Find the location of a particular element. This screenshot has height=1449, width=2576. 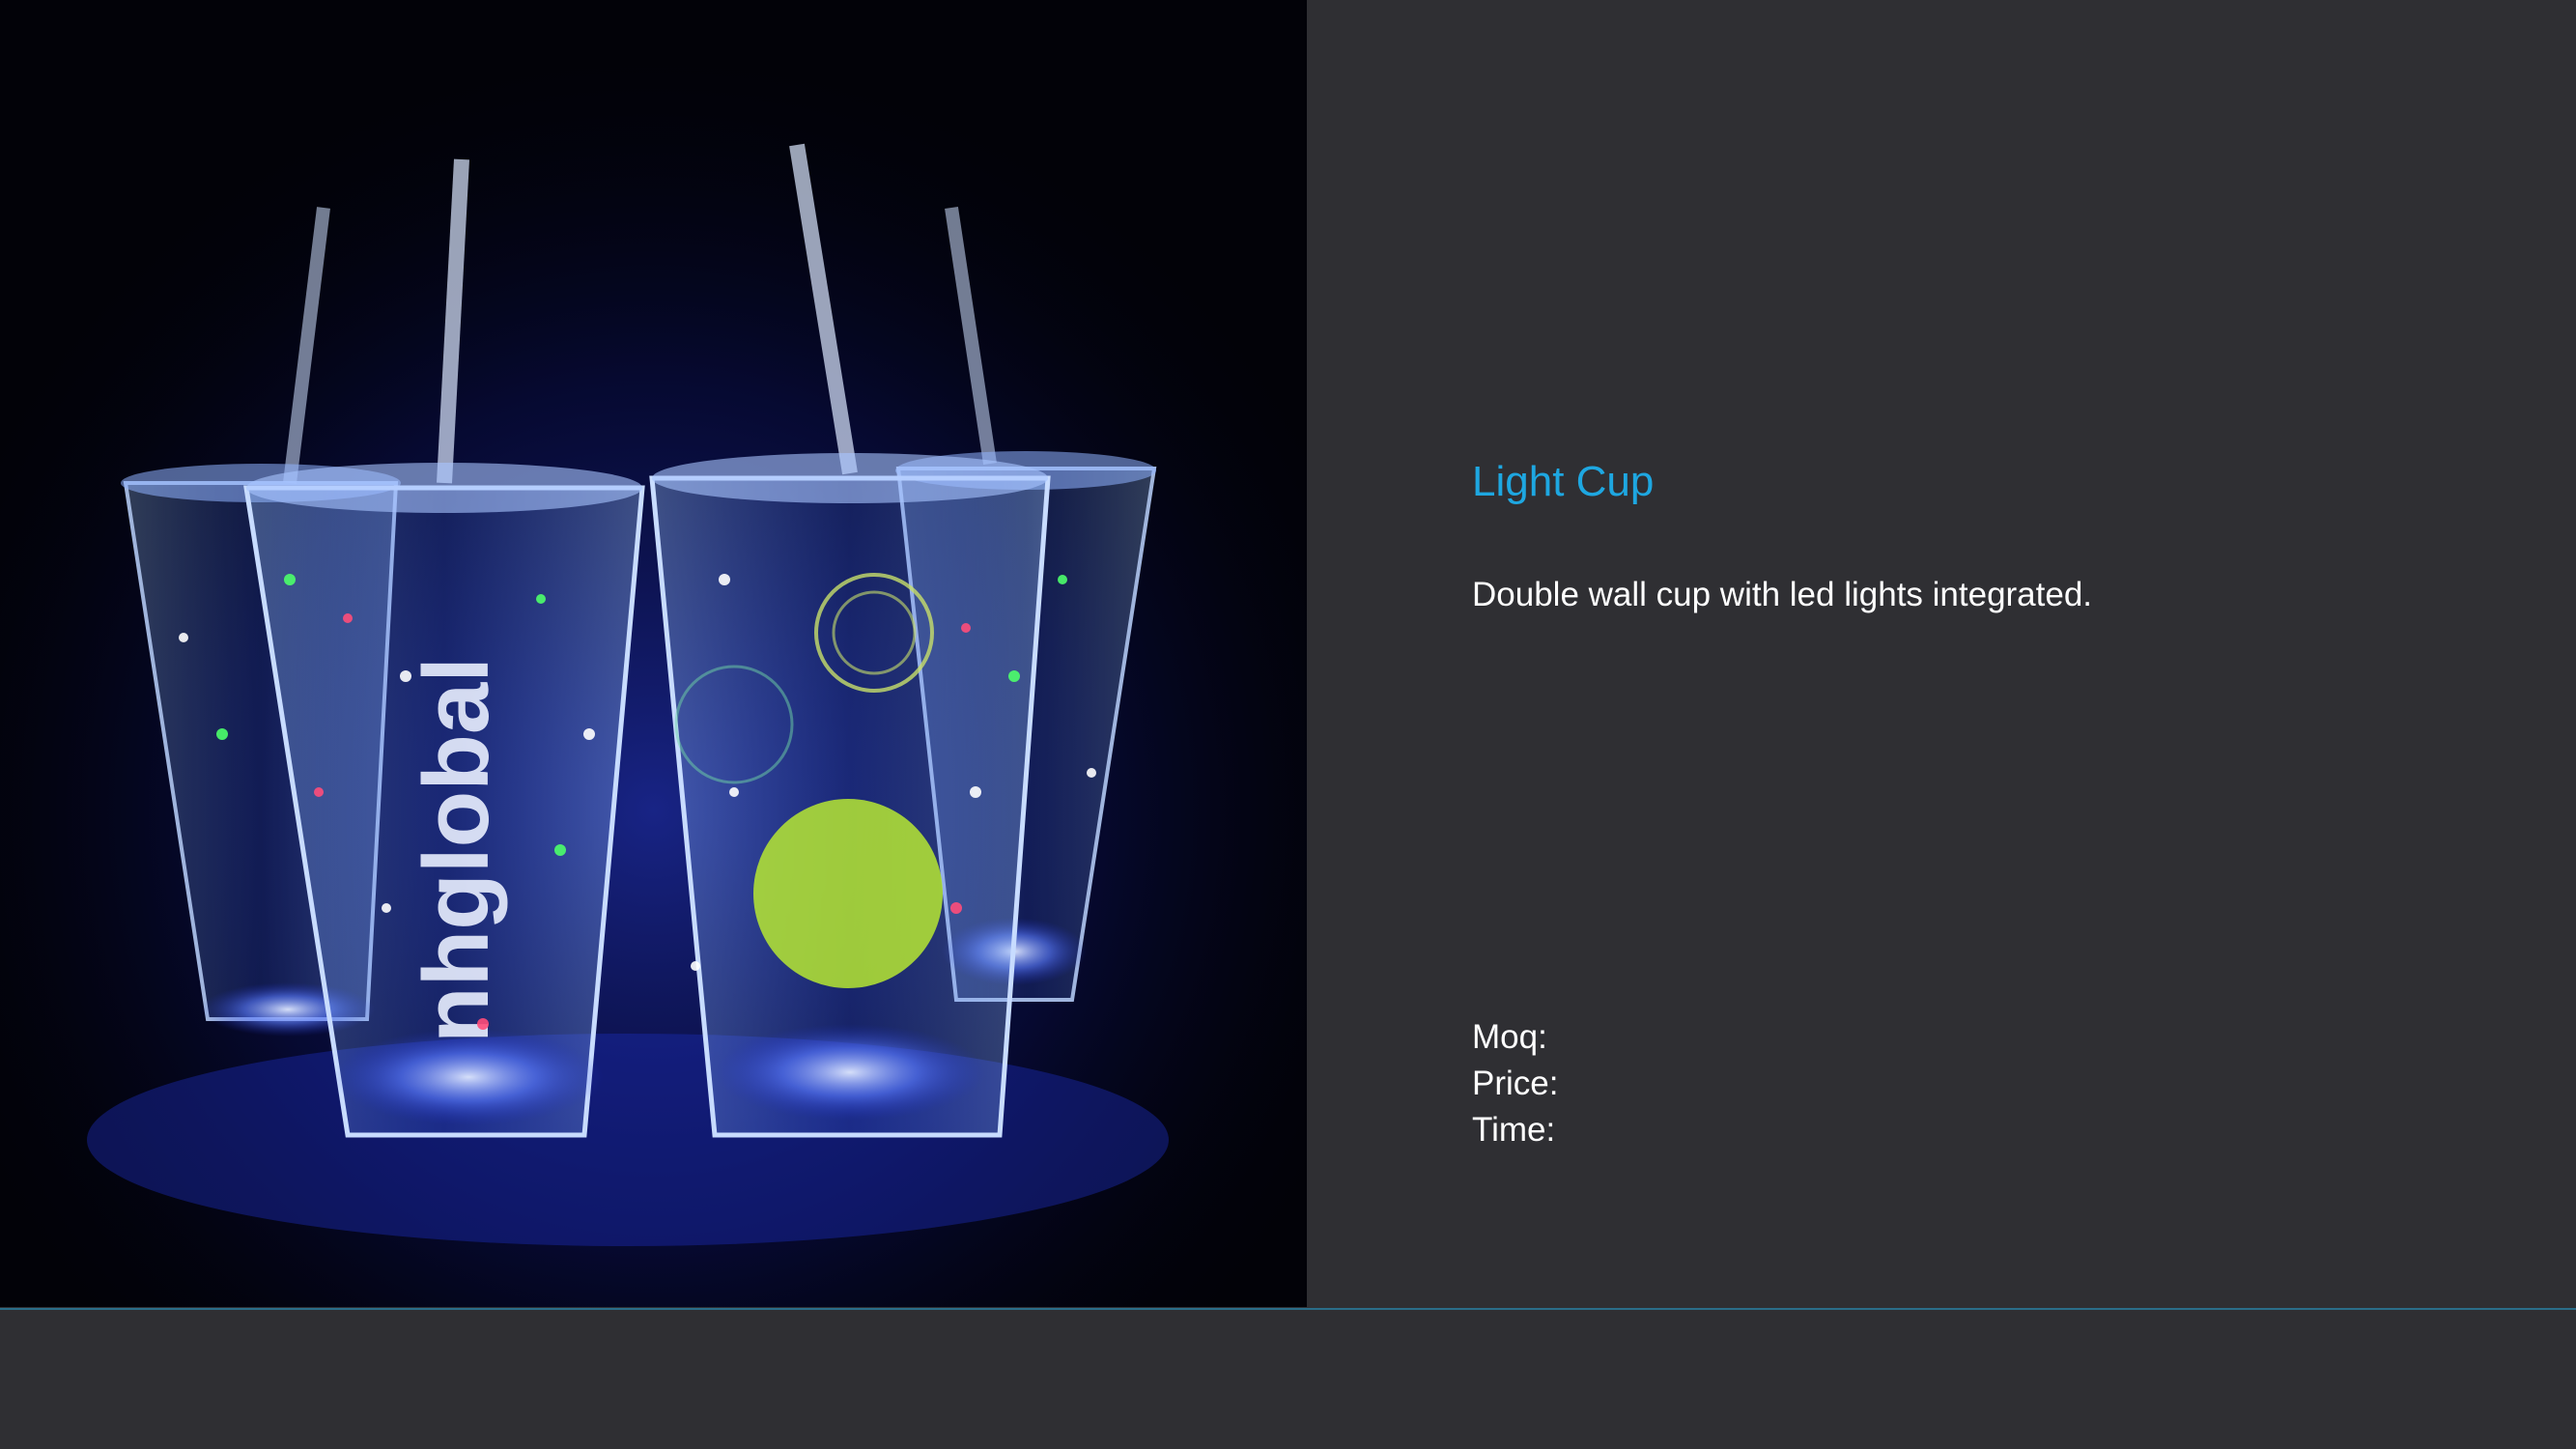

product-specs: Moq: Price: Time: is located at coordinates (1515, 1083).